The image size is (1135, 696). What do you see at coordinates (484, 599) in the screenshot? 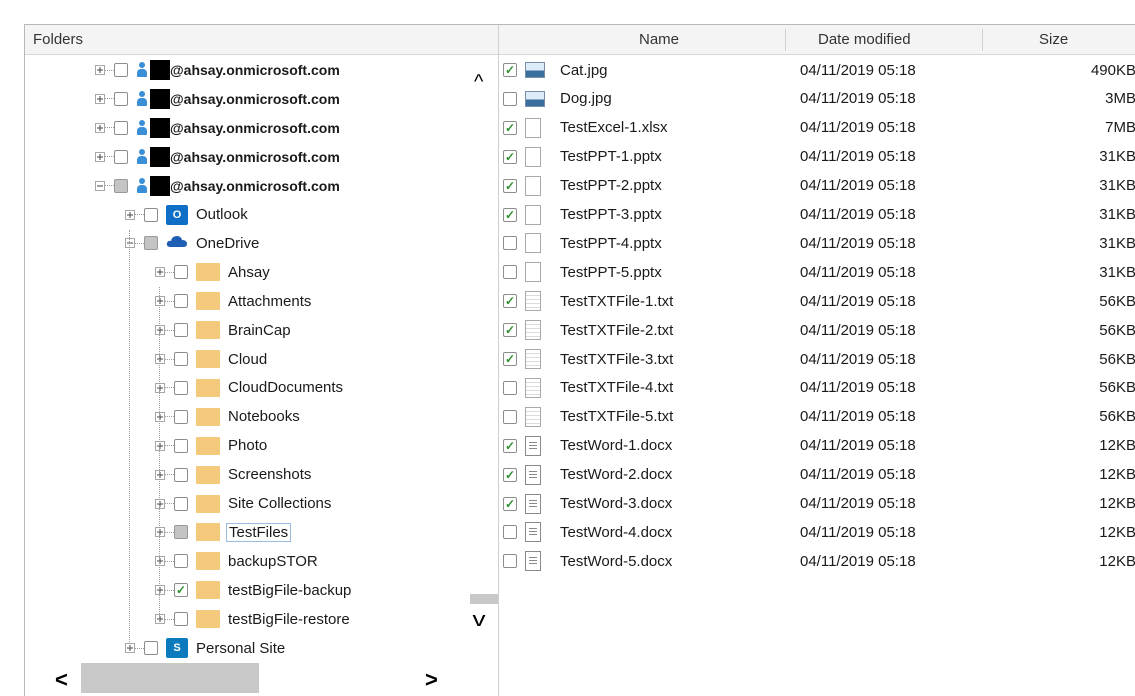
I see `vertical-scrollbar-thumb` at bounding box center [484, 599].